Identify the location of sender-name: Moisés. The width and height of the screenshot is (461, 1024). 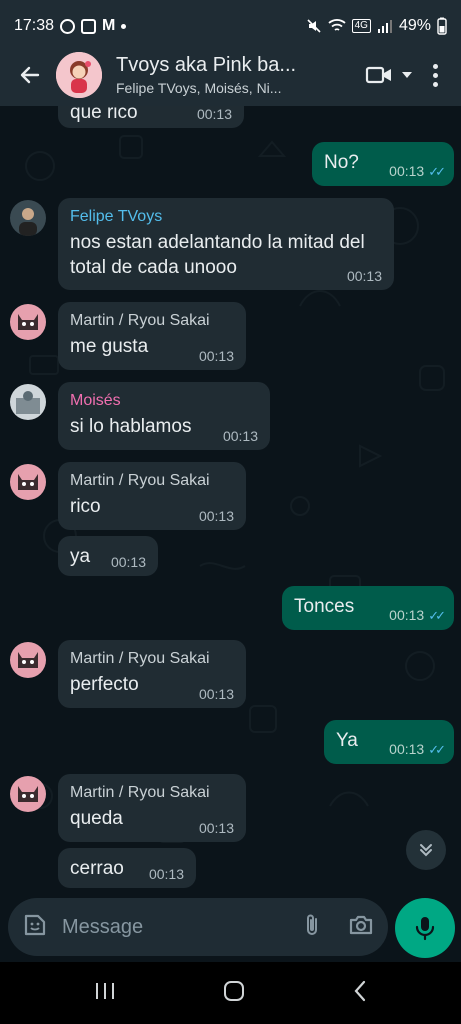
(95, 400).